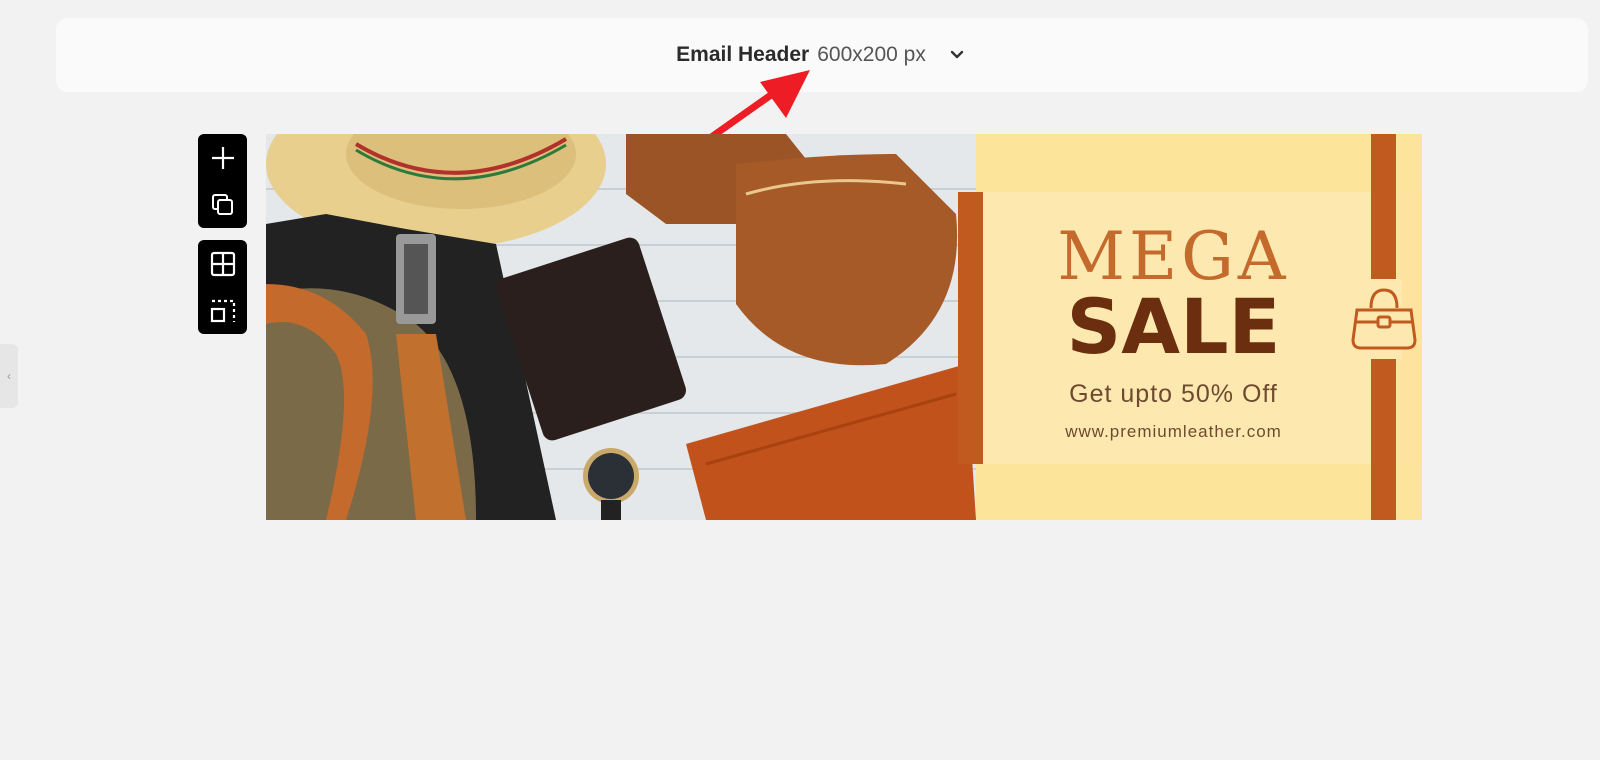 The height and width of the screenshot is (760, 1600). I want to click on duplicate-icon, so click(223, 205).